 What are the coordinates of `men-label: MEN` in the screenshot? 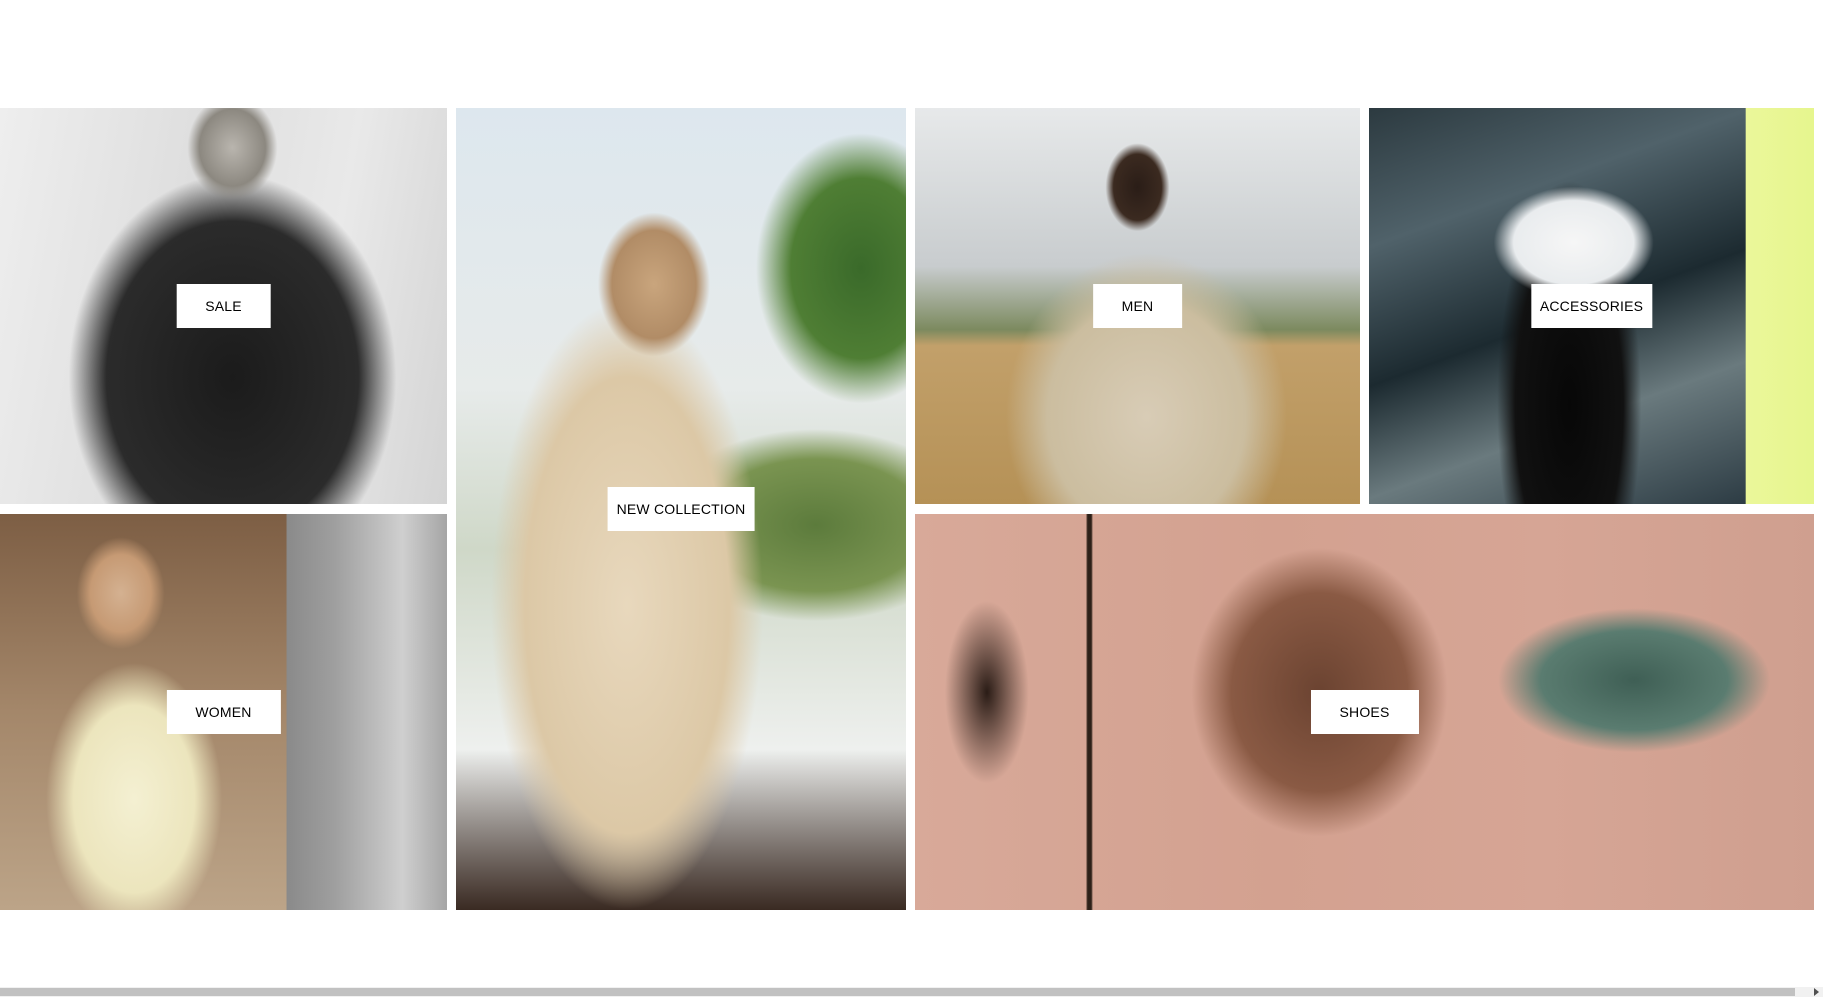 It's located at (1137, 306).